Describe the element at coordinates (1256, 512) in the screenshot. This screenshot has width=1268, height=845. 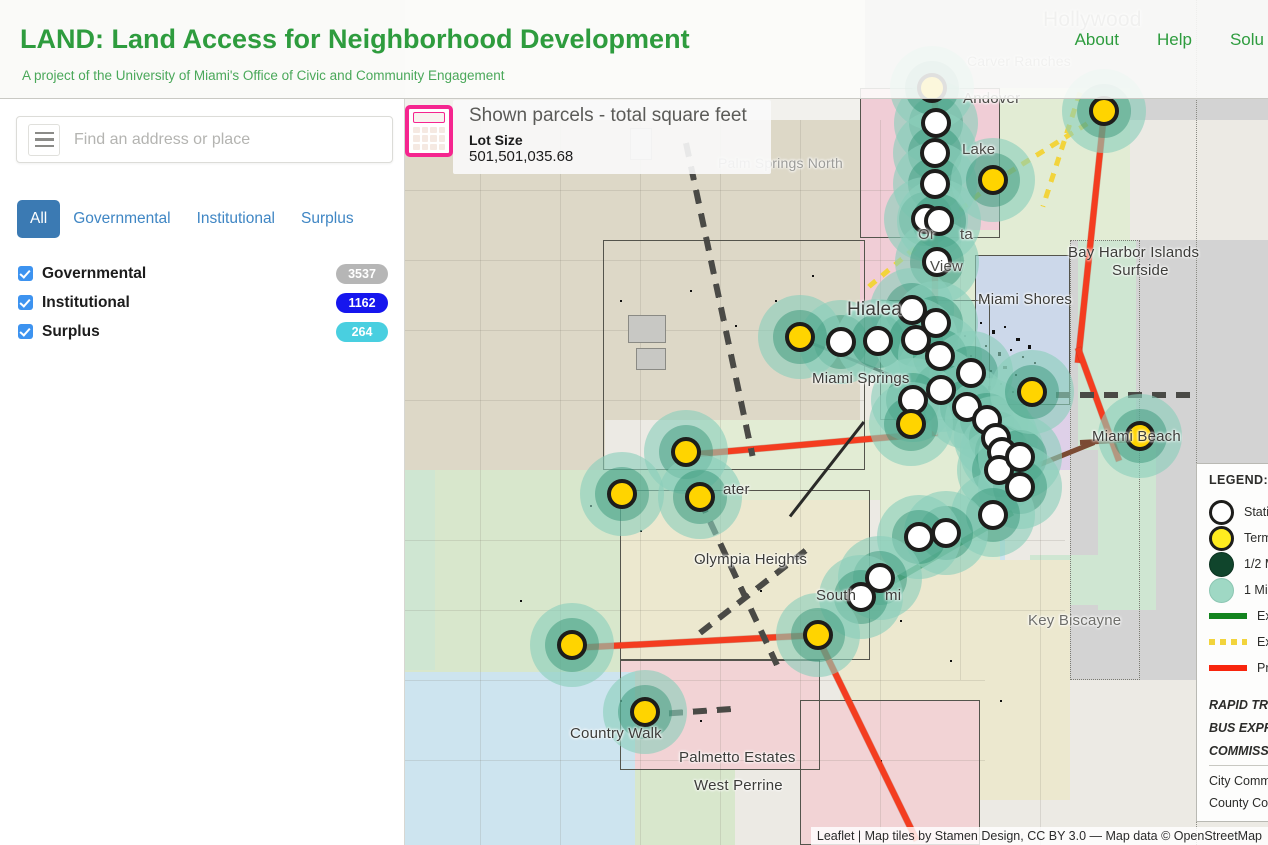
I see `legend-label-station: Static` at that location.